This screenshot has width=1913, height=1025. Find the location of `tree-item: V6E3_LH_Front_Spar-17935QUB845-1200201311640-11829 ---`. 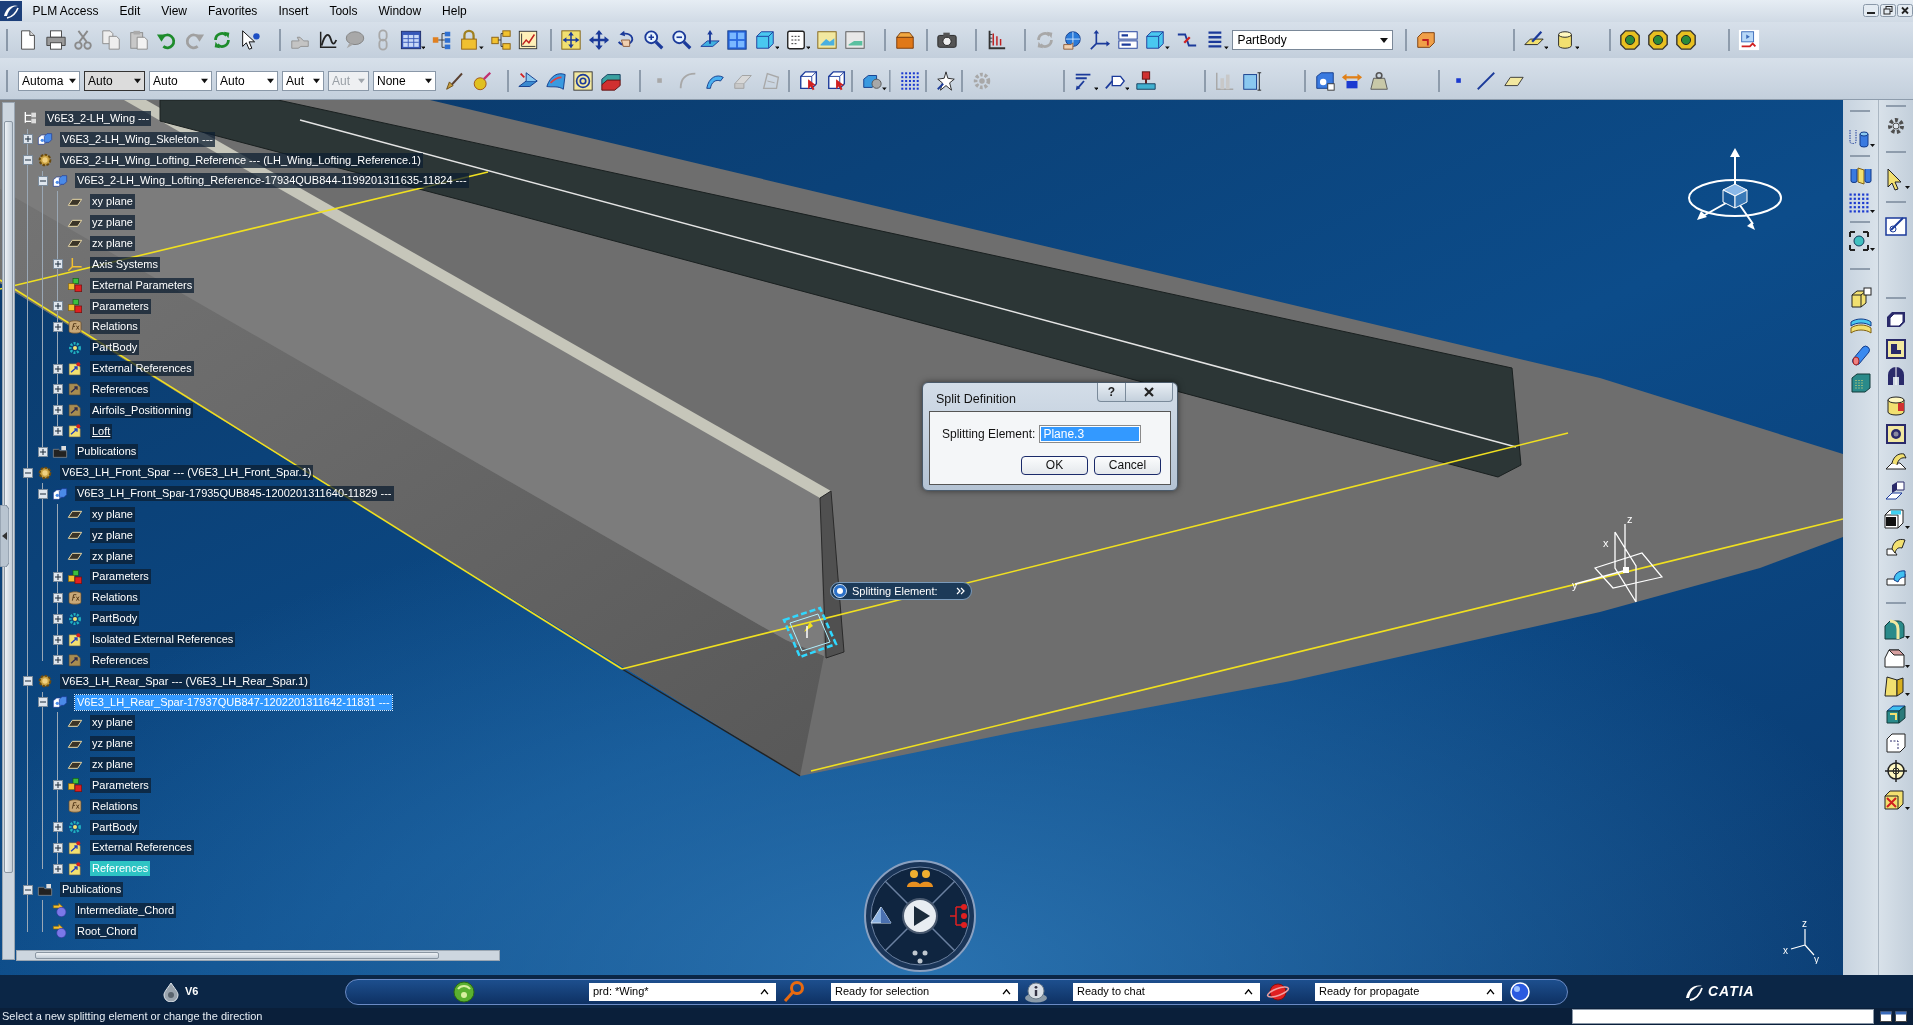

tree-item: V6E3_LH_Front_Spar-17935QUB845-1200201311640-11829 --- is located at coordinates (234, 494).